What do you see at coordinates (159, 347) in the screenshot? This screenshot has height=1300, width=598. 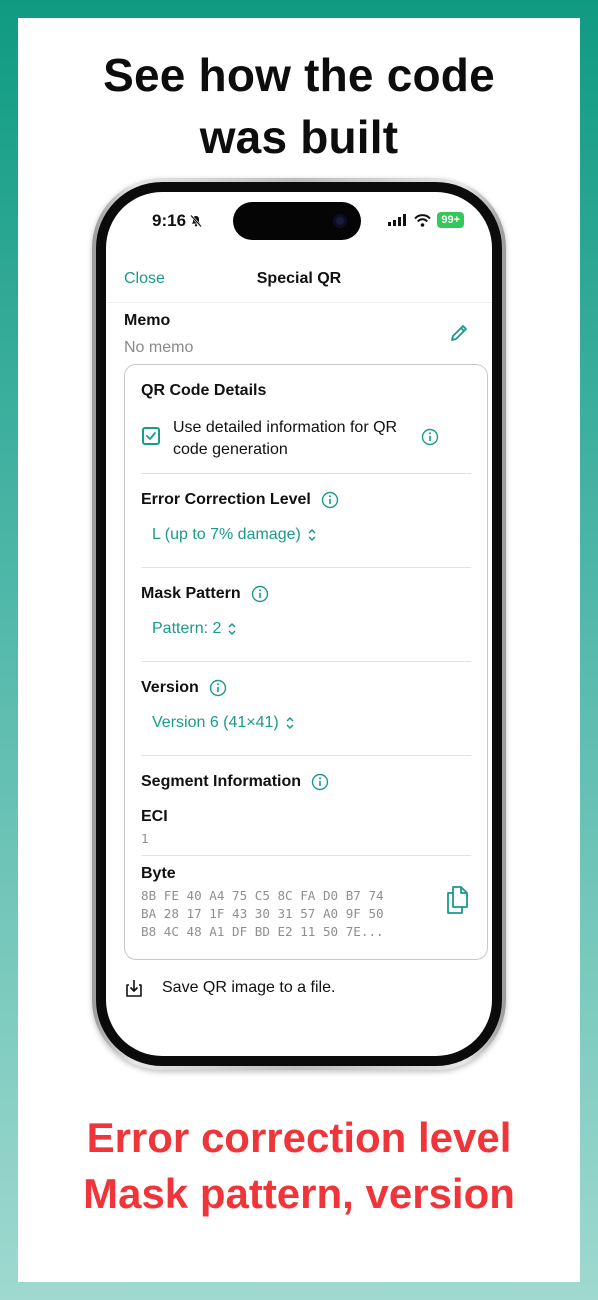 I see `memo-value: No memo` at bounding box center [159, 347].